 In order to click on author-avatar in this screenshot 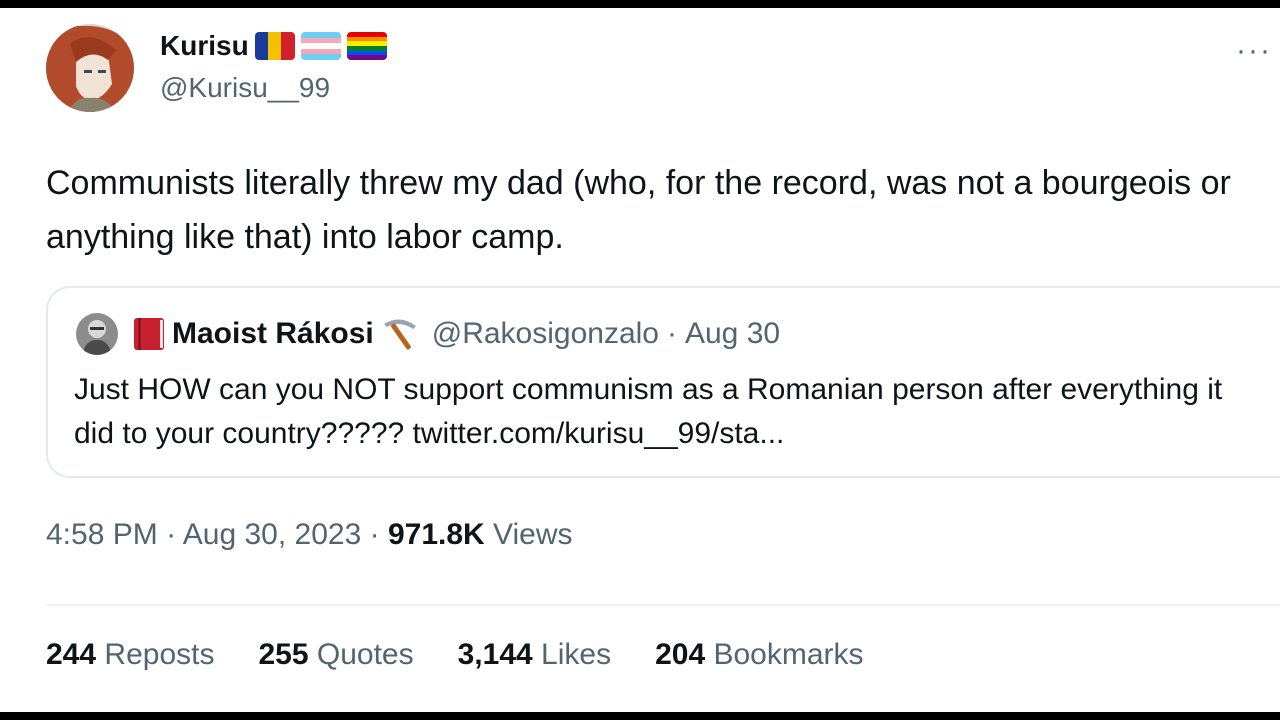, I will do `click(90, 68)`.